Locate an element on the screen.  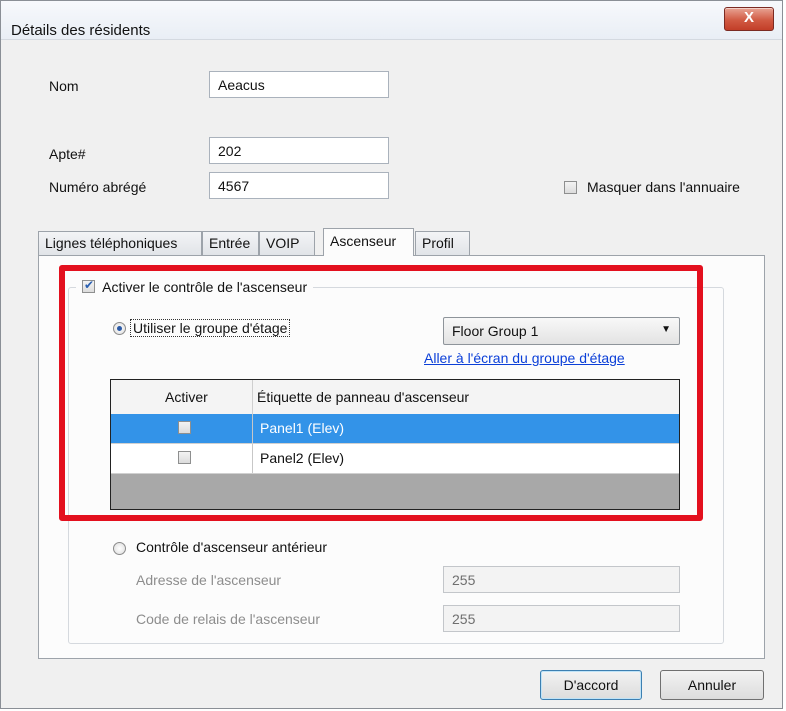
nom-field: Aeacus is located at coordinates (299, 84).